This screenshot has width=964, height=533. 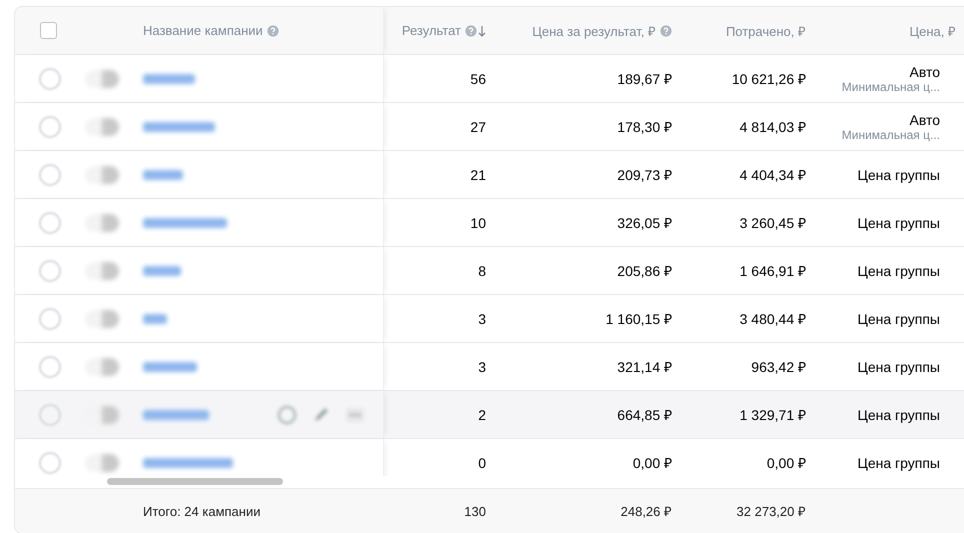 I want to click on total-cell-text: 32 273,20 ₽, so click(x=771, y=511).